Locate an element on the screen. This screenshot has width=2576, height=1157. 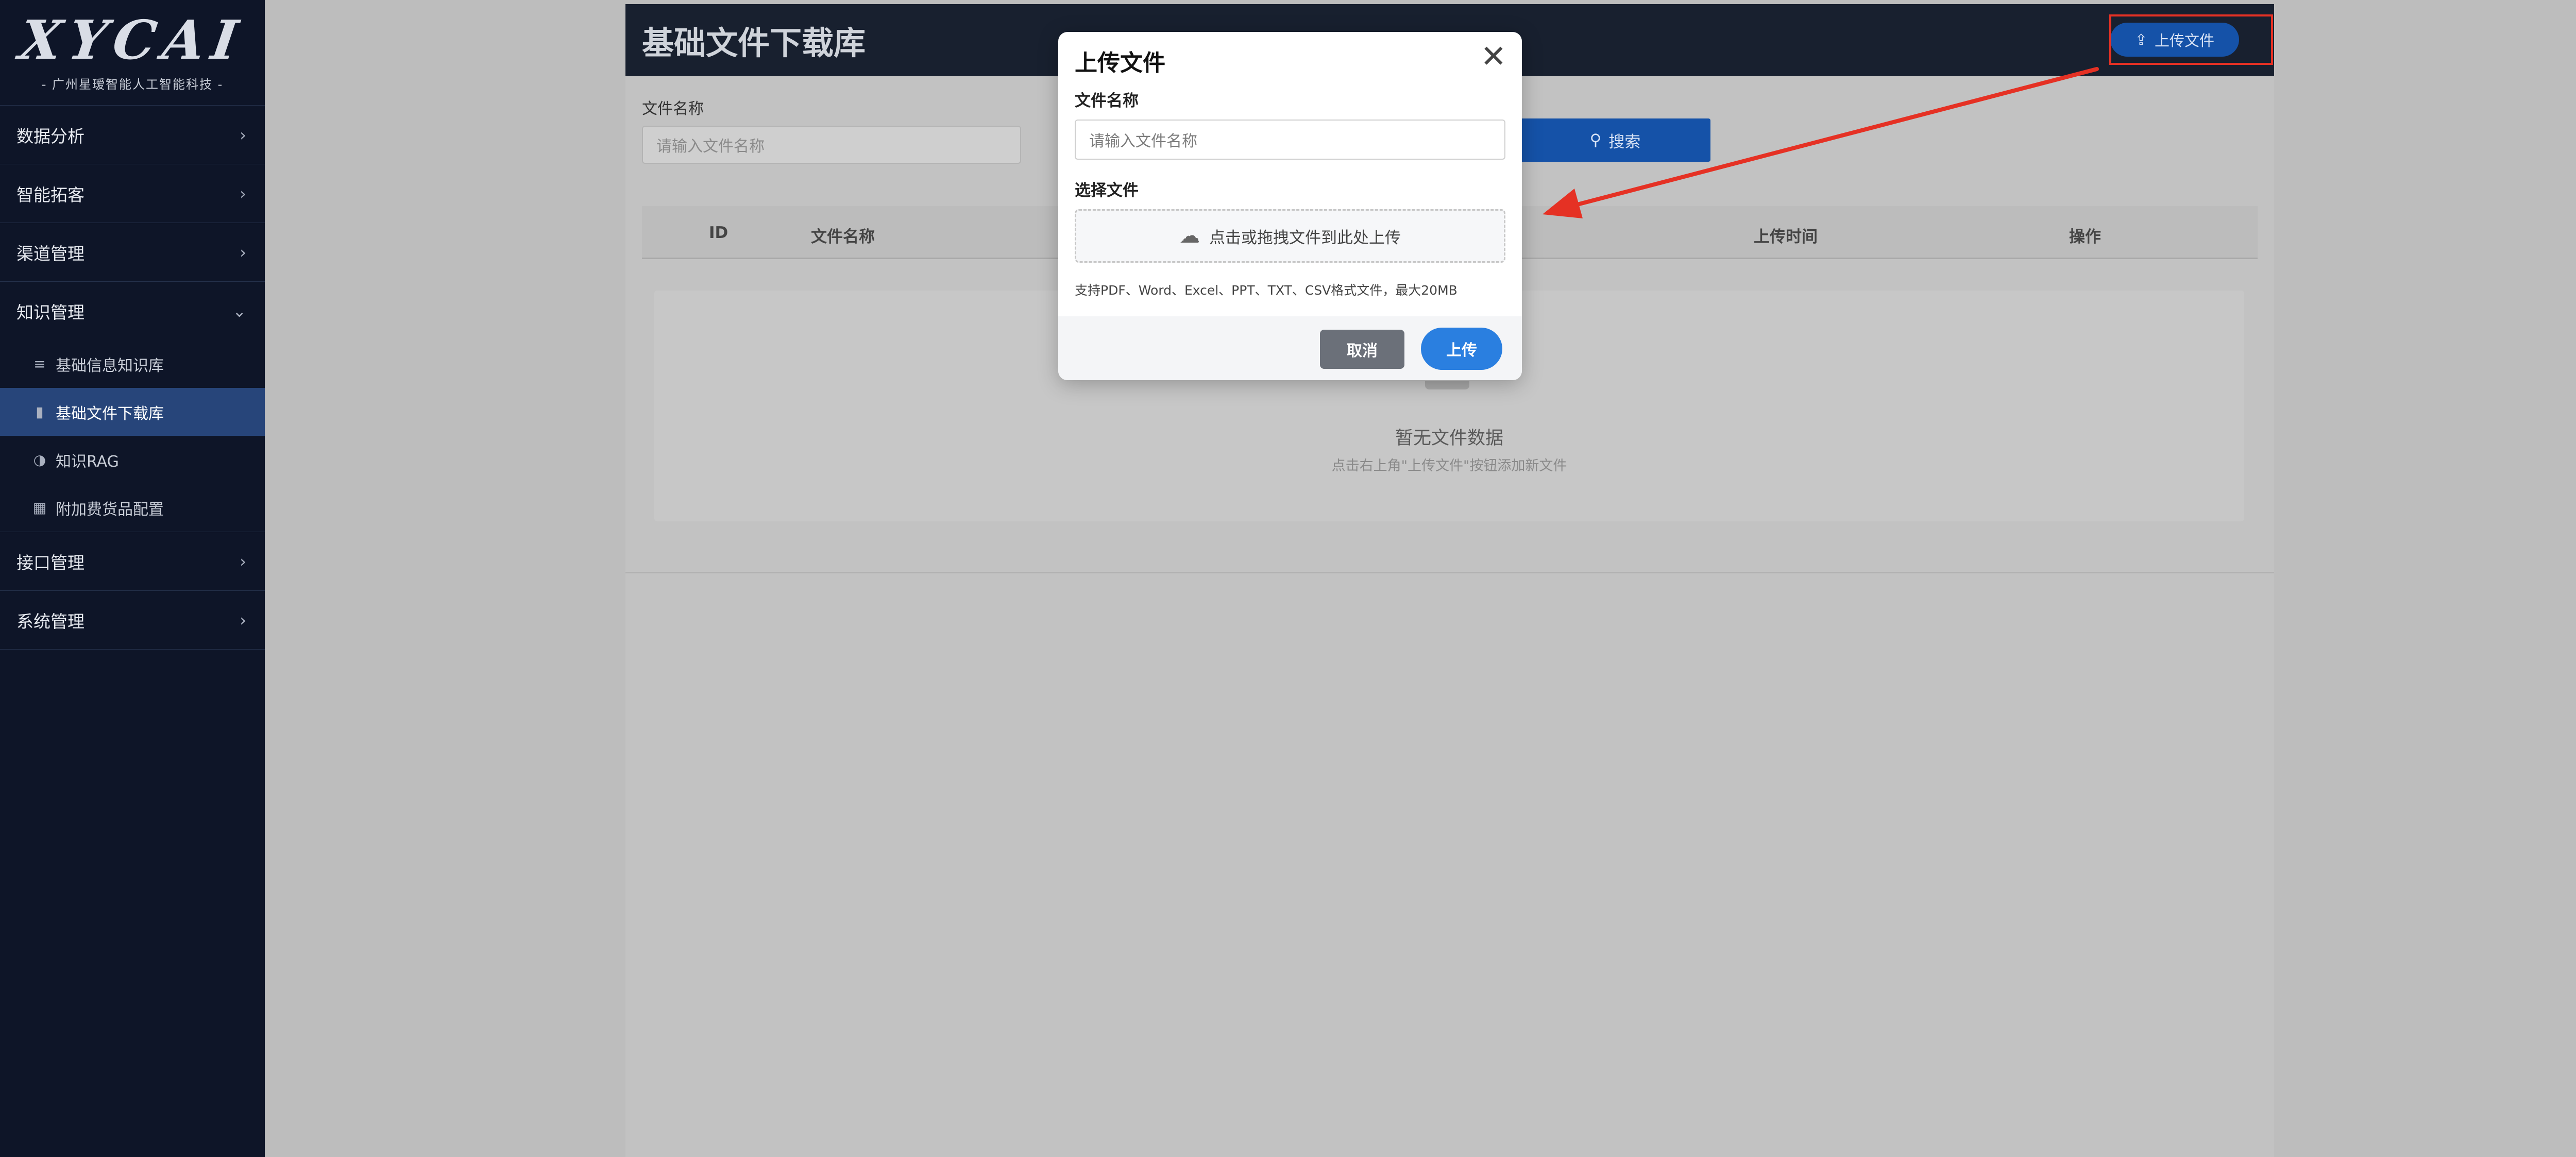
close-icon: ✕ is located at coordinates (1493, 56).